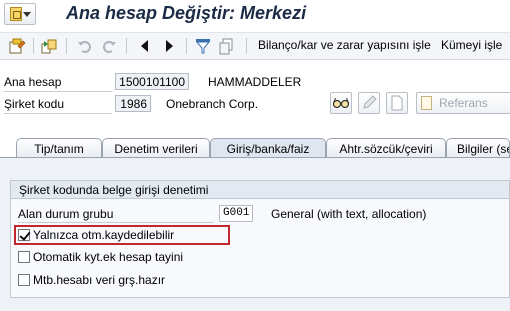 This screenshot has width=510, height=311. What do you see at coordinates (49, 46) in the screenshot?
I see `other-object-icon` at bounding box center [49, 46].